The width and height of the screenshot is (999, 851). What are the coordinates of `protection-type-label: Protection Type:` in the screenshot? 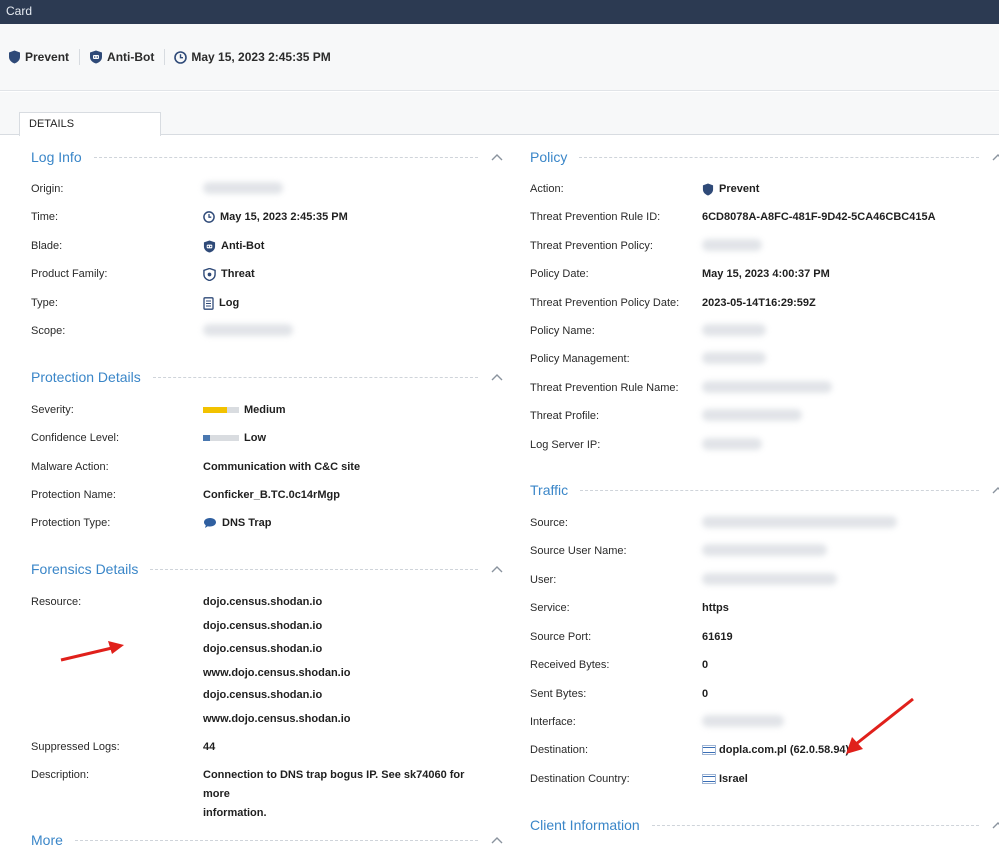 It's located at (71, 523).